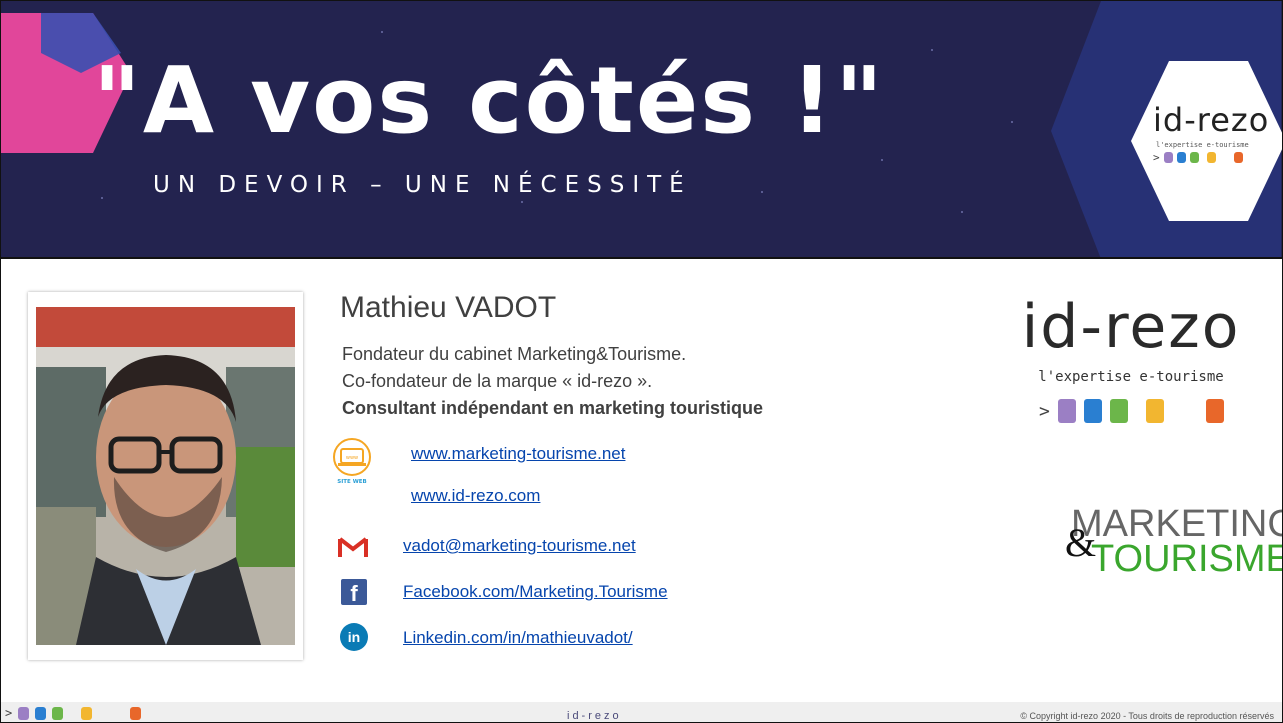  What do you see at coordinates (518, 454) in the screenshot?
I see `link-marketing-tourisme: www.marketing-tourisme.net` at bounding box center [518, 454].